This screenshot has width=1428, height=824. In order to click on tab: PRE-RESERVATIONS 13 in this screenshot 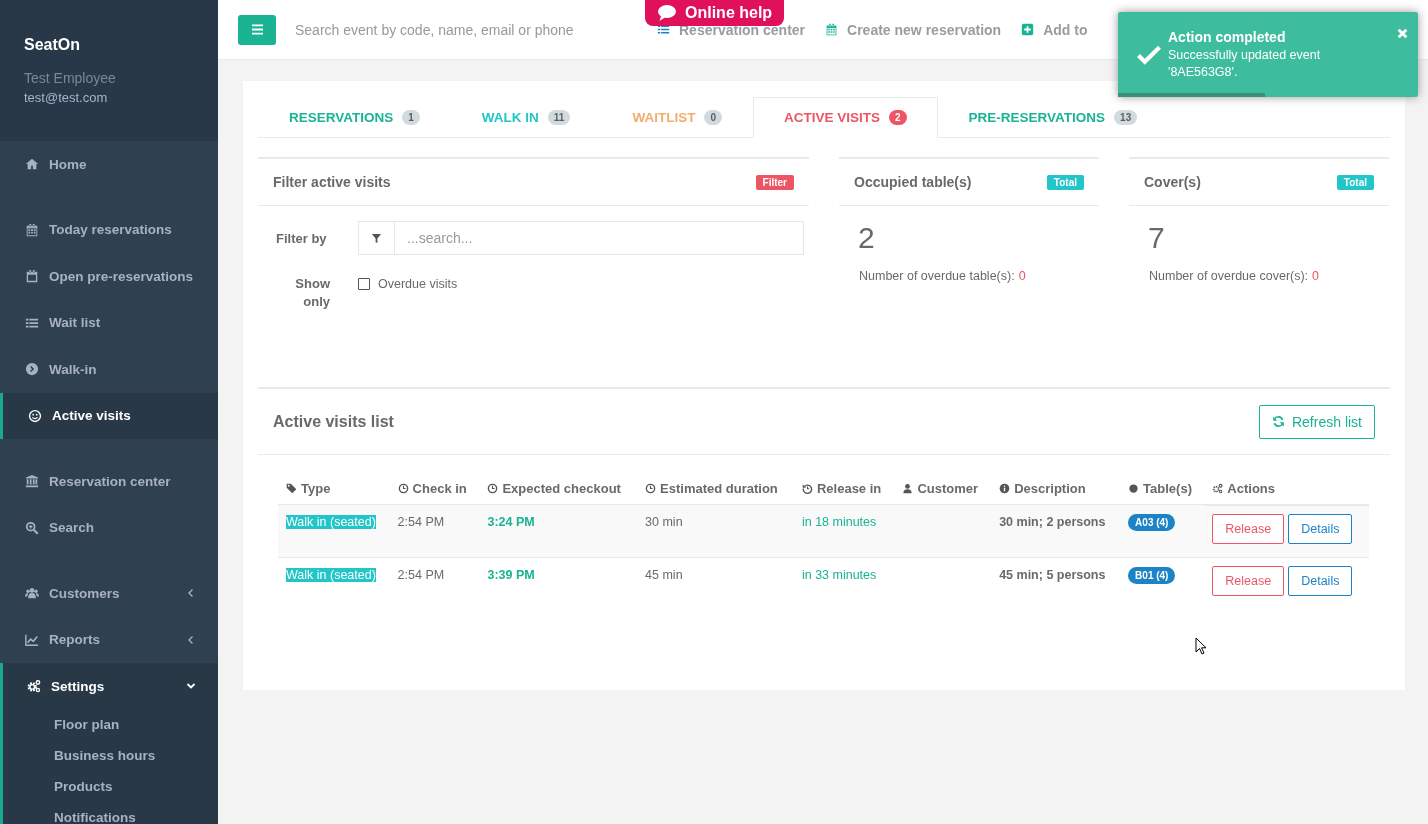, I will do `click(1053, 117)`.